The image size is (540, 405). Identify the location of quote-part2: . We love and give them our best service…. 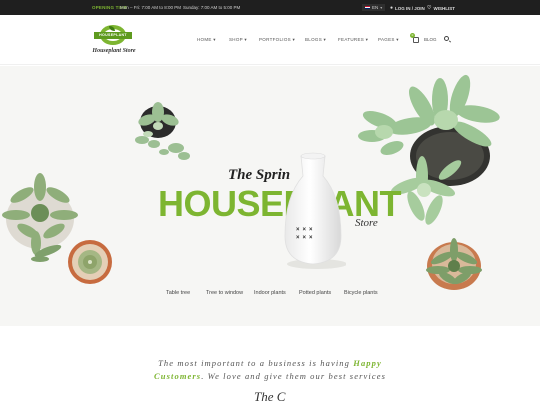
(293, 376).